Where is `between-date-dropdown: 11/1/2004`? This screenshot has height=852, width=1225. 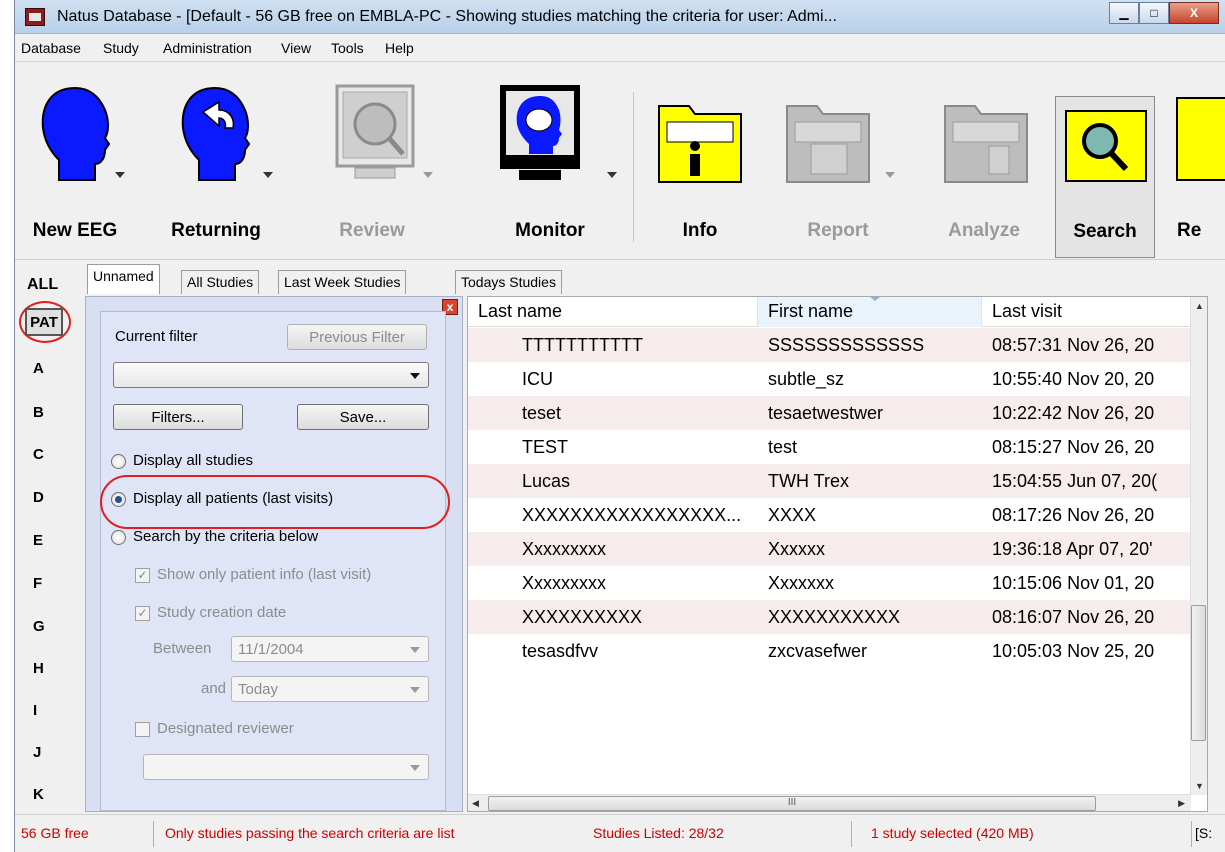
between-date-dropdown: 11/1/2004 is located at coordinates (330, 649).